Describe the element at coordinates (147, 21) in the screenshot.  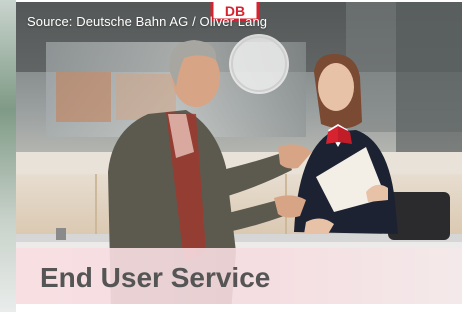
I see `source-credit: Source: Deutsche Bahn AG / Oliver Lang` at that location.